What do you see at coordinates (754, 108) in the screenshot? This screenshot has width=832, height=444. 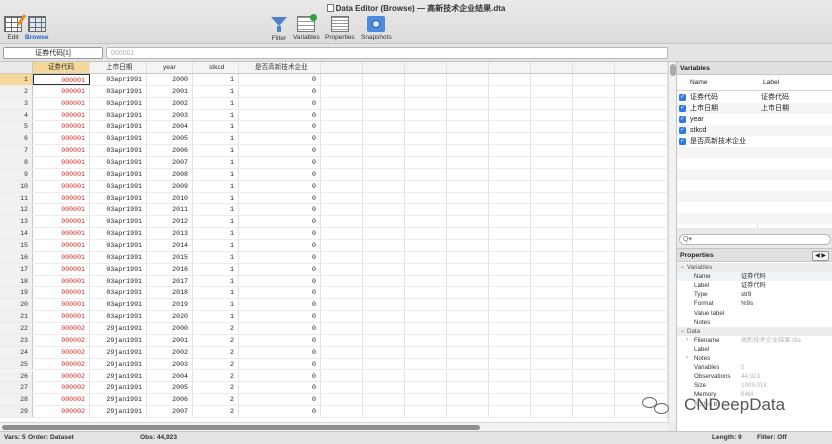 I see `variable-row: ✓ 上市日期 上市日期` at bounding box center [754, 108].